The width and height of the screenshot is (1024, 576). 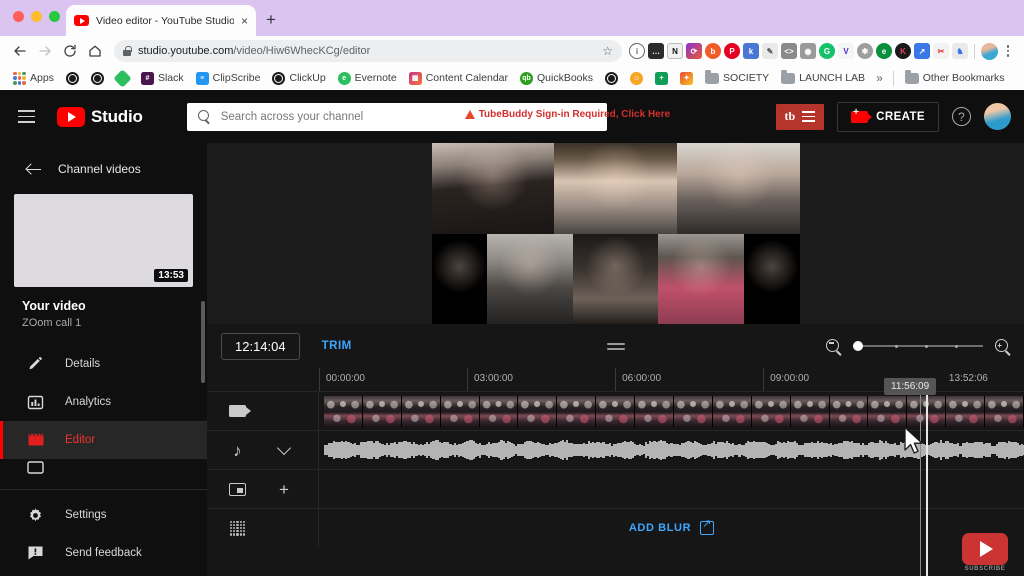 I want to click on bookmark-smiley: ☺, so click(x=636, y=78).